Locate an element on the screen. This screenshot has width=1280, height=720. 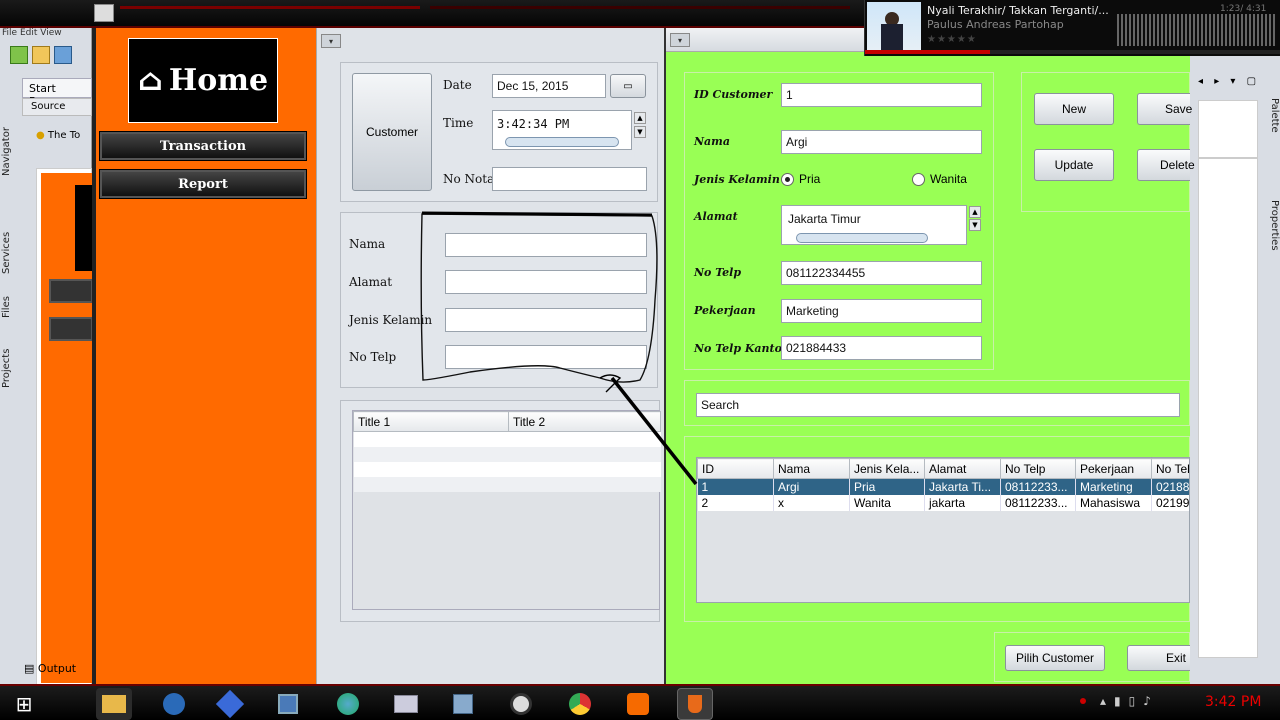
network-tool-icon is located at coordinates (230, 704).